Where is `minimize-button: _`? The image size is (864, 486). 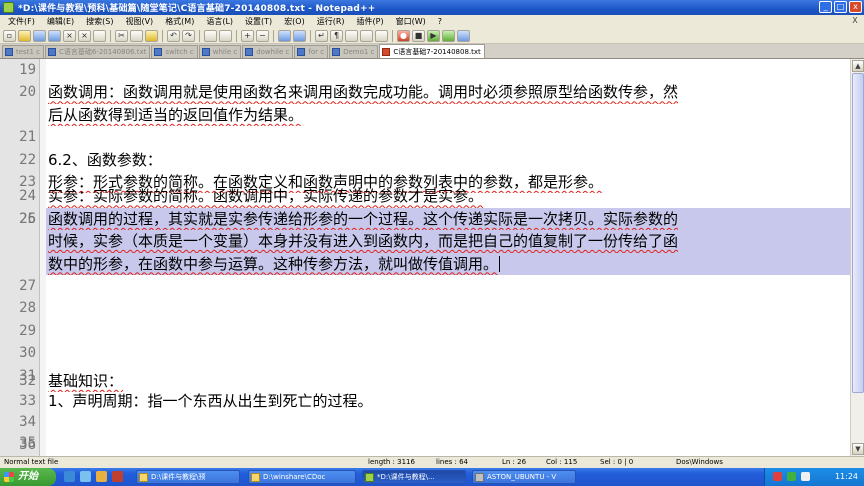 minimize-button: _ is located at coordinates (825, 7).